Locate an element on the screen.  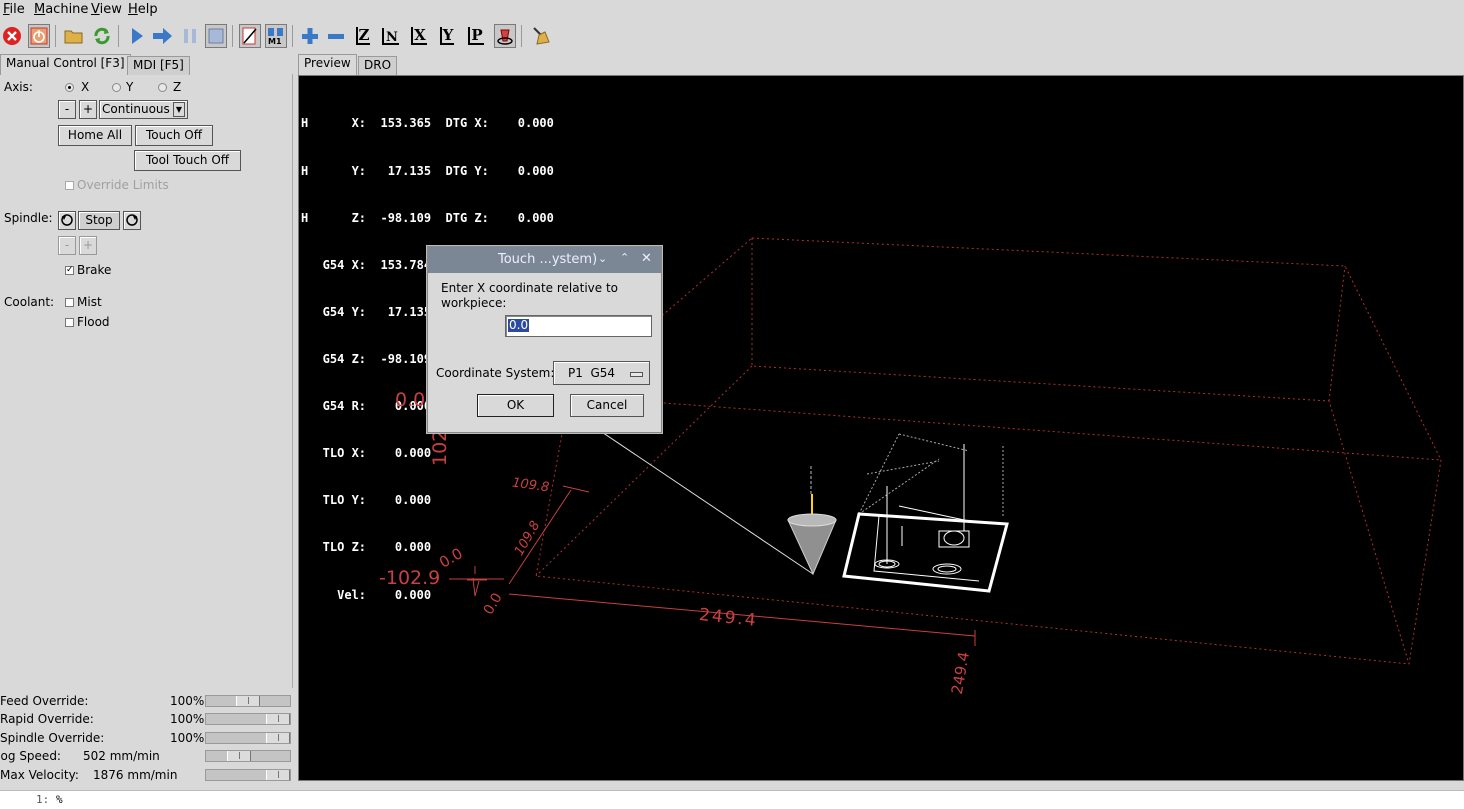
jog-speed-value: 502 mm/min is located at coordinates (121, 756).